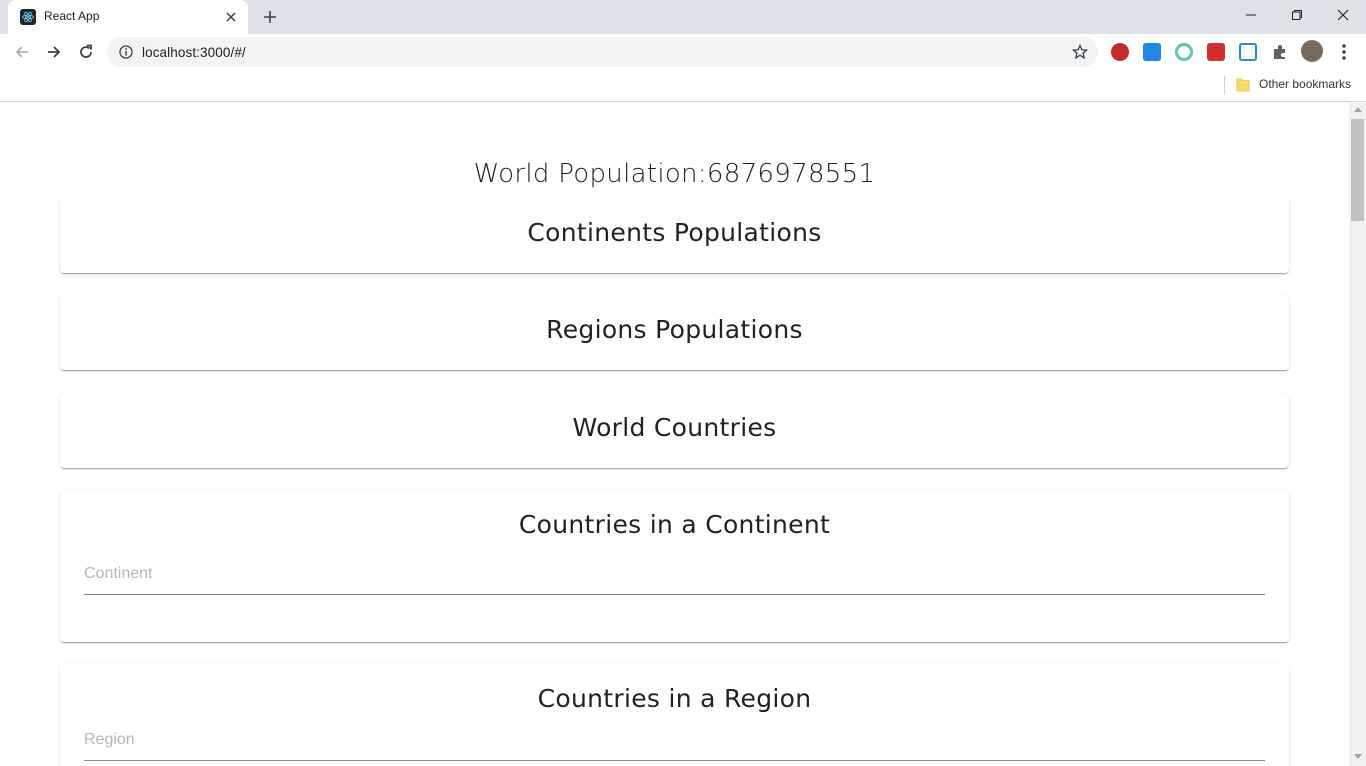 This screenshot has height=766, width=1366. I want to click on minimize-icon, so click(1251, 15).